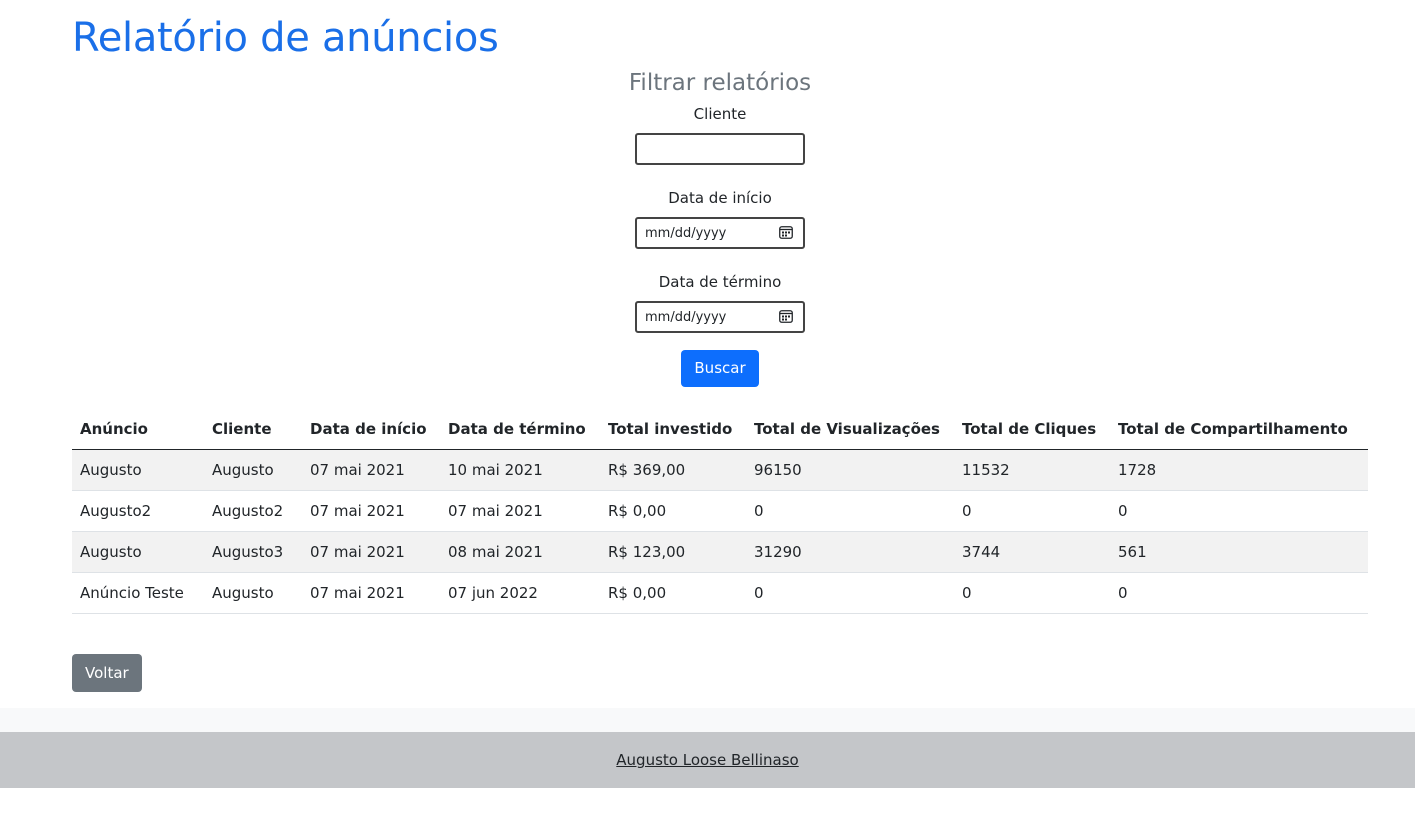 The image size is (1415, 820). What do you see at coordinates (720, 368) in the screenshot?
I see `search-button: Buscar` at bounding box center [720, 368].